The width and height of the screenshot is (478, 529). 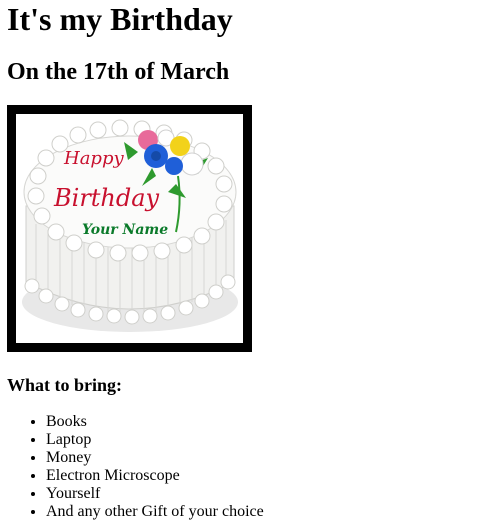 I want to click on list-item: Laptop, so click(x=155, y=440).